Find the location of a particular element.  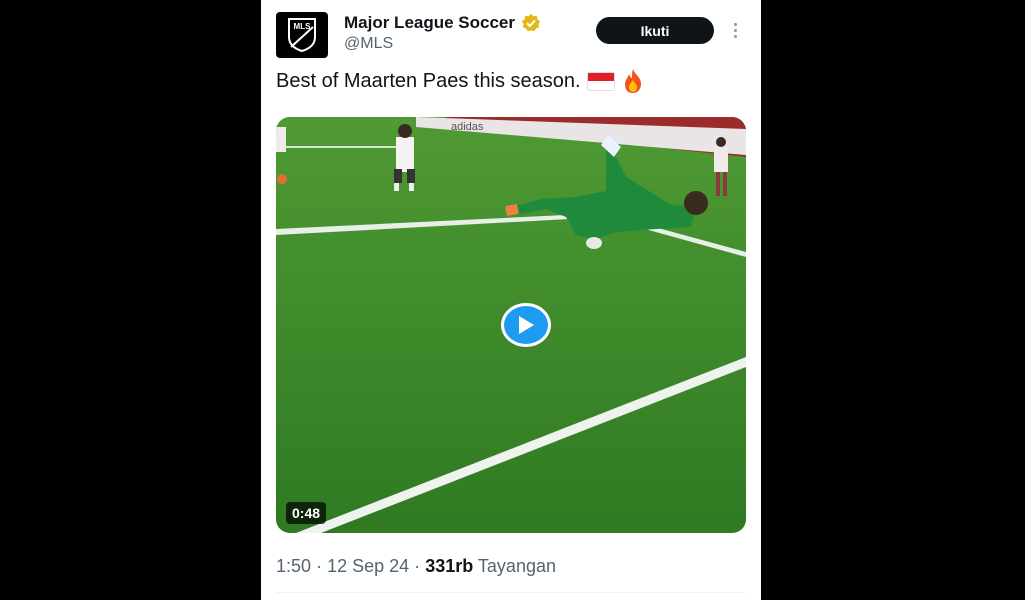

follow-button: Ikuti is located at coordinates (655, 30).